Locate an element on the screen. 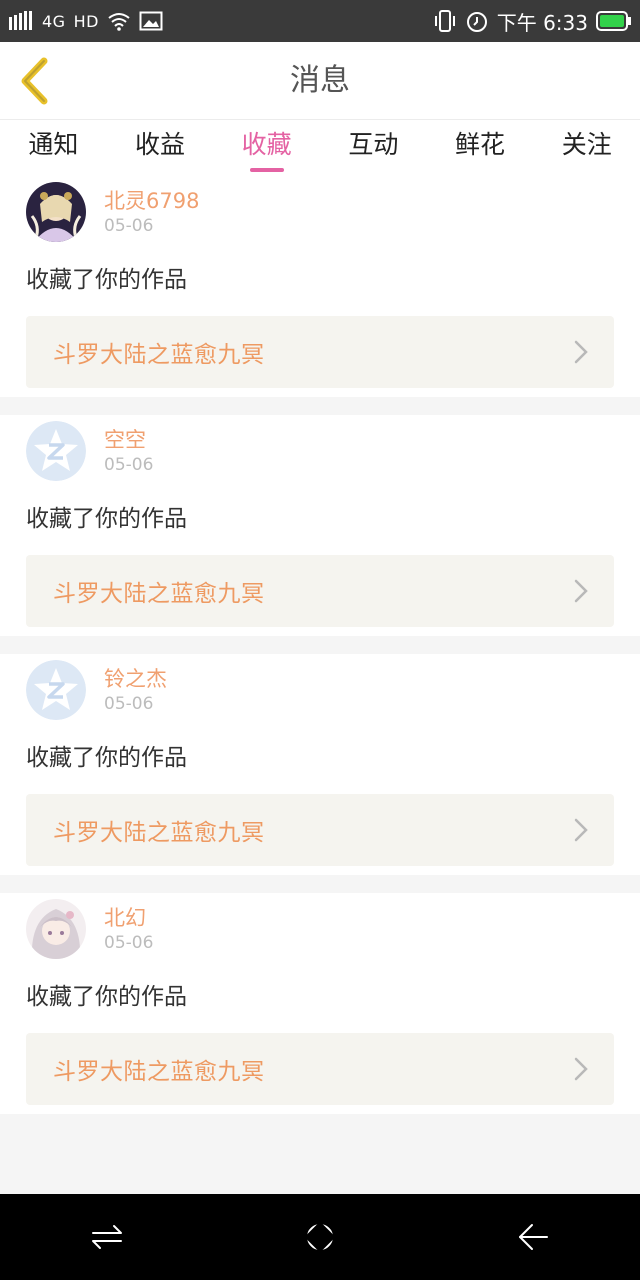 Image resolution: width=640 pixels, height=1280 pixels. signal-icon is located at coordinates (20, 20).